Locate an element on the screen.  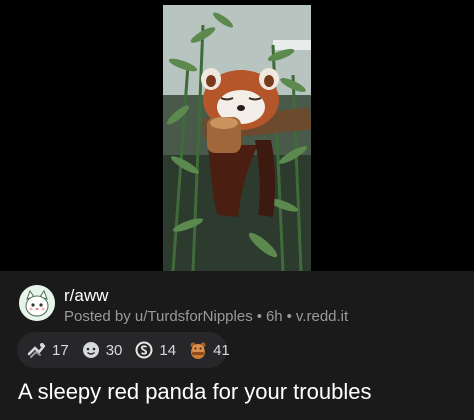
award-count: 17 is located at coordinates (60, 350).